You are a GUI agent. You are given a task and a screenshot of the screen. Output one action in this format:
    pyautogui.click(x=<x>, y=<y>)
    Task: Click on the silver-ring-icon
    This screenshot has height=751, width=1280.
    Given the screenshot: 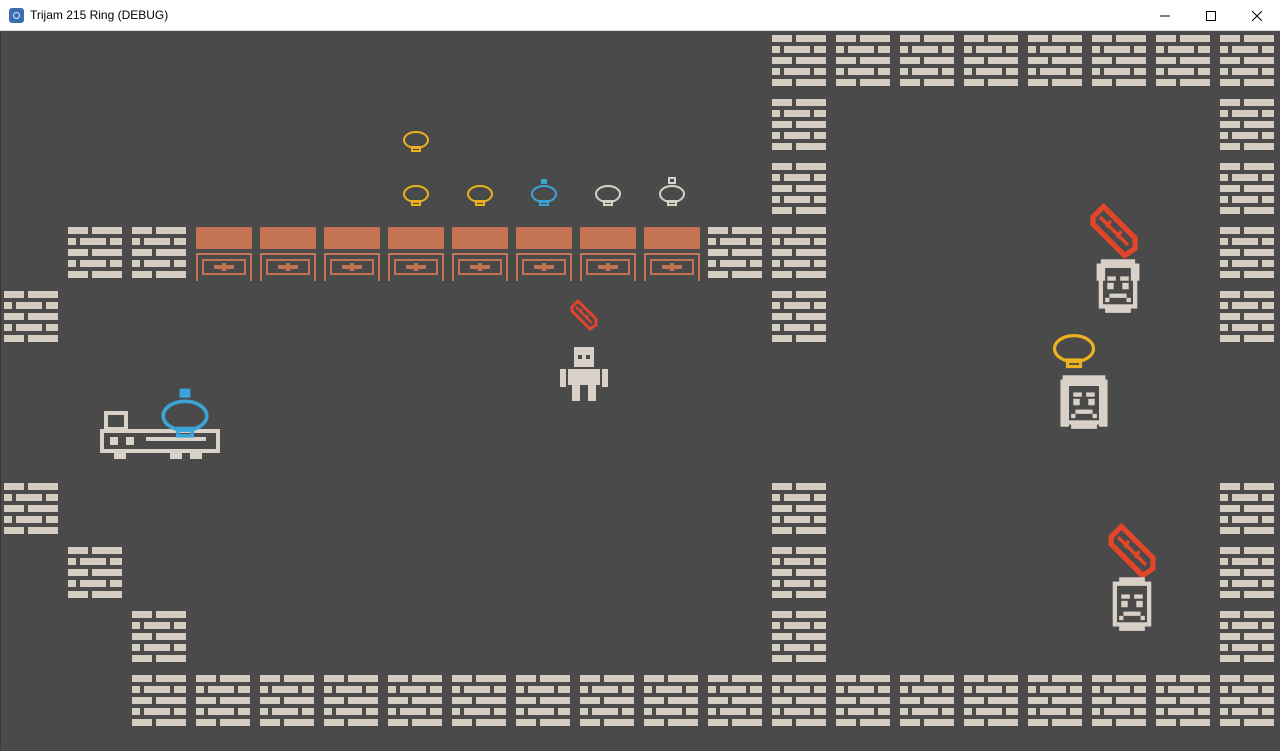 What is the action you would take?
    pyautogui.click(x=608, y=195)
    